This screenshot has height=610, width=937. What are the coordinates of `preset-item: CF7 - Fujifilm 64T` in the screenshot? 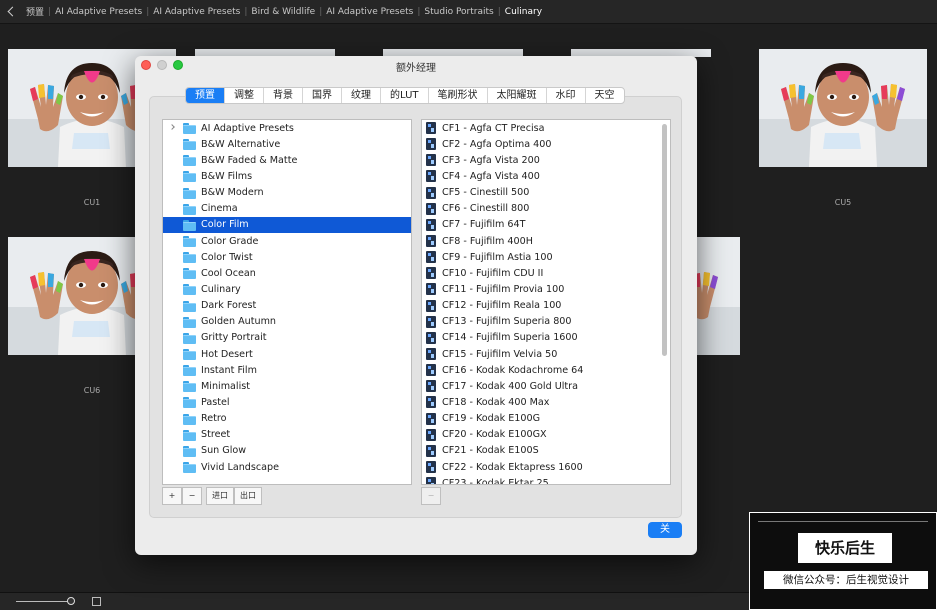 It's located at (546, 225).